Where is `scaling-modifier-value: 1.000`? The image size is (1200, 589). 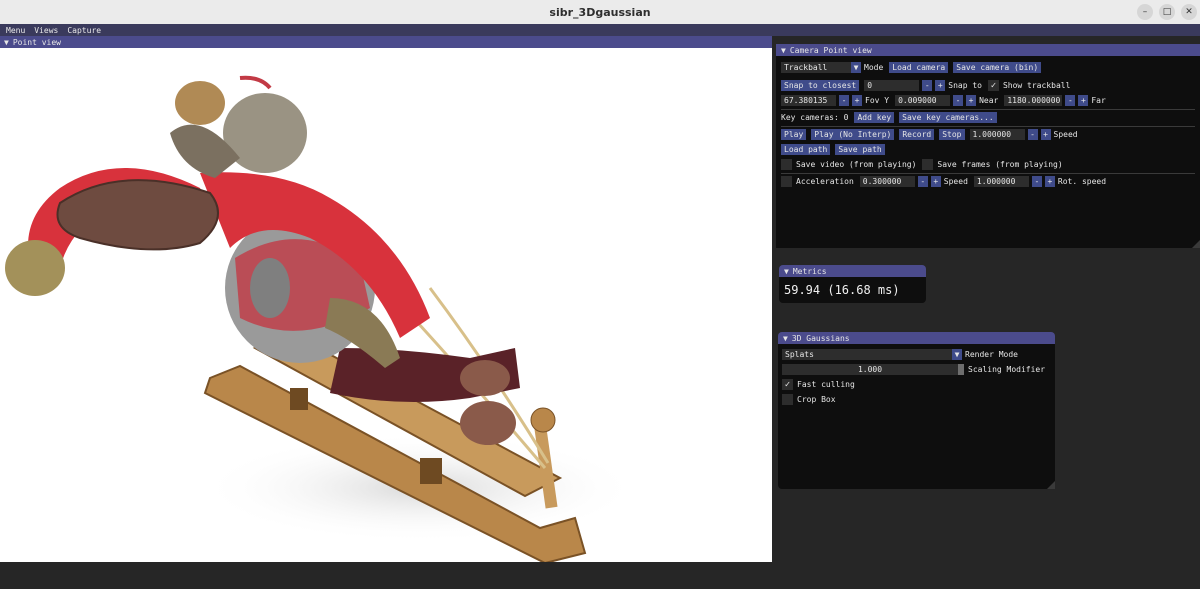 scaling-modifier-value: 1.000 is located at coordinates (870, 369).